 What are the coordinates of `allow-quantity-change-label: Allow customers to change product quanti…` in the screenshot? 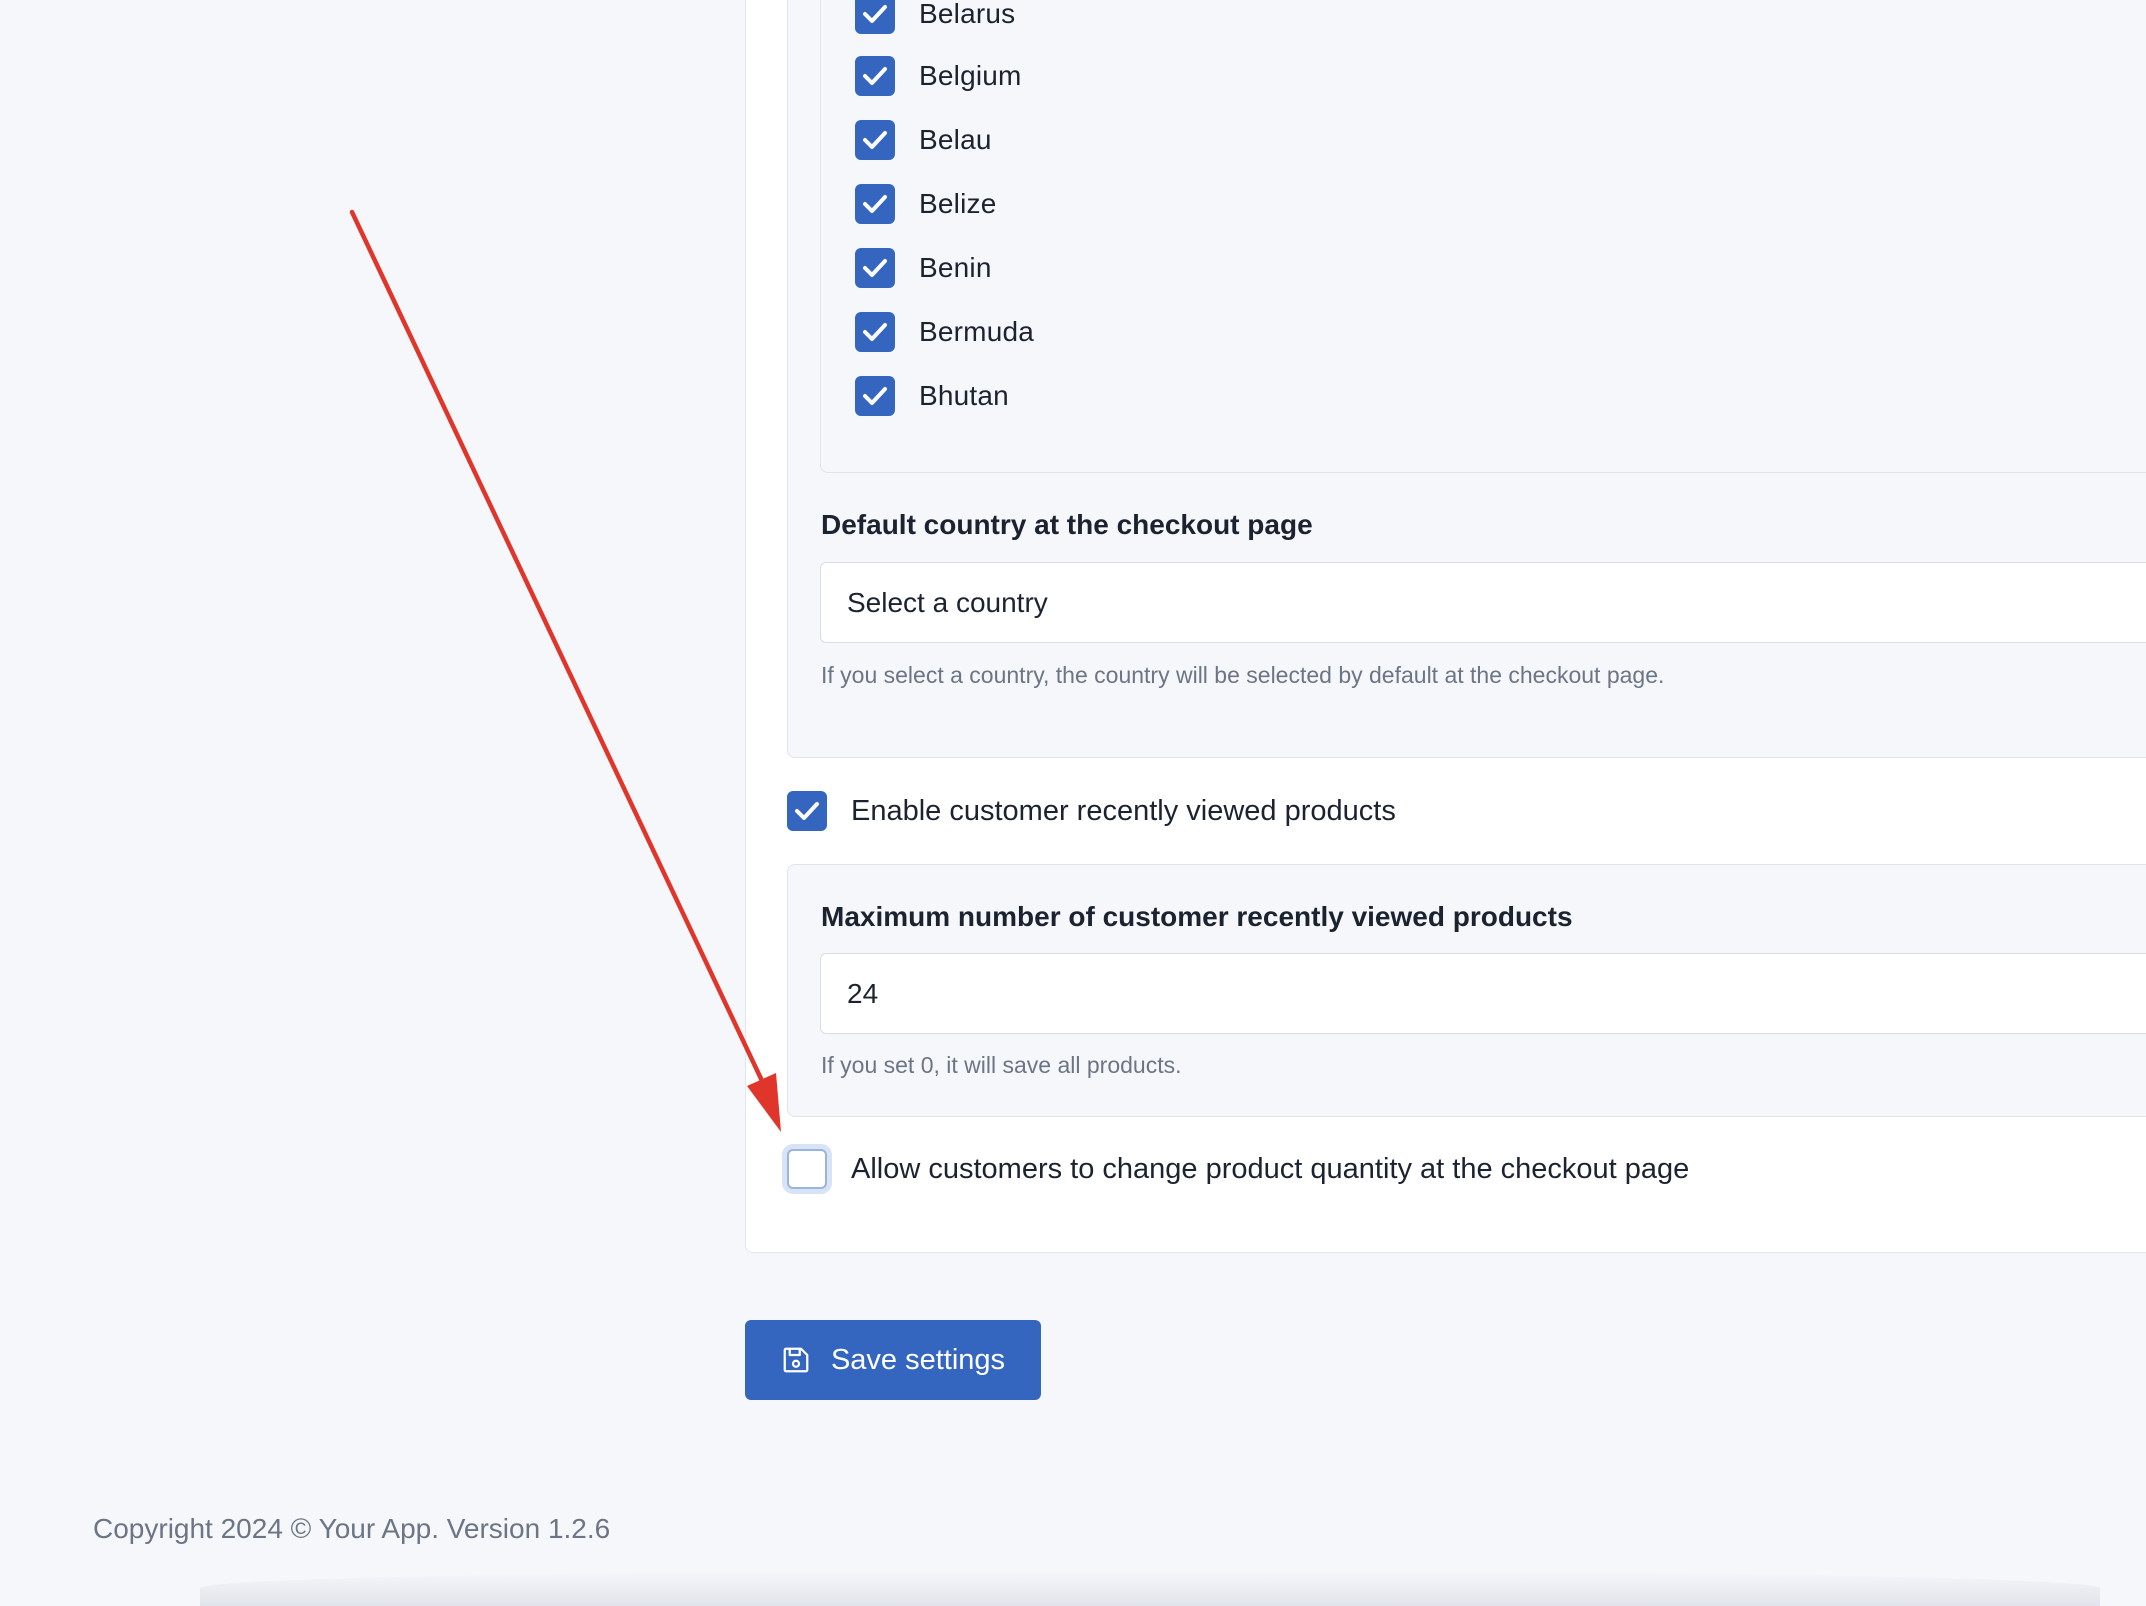 It's located at (1270, 1168).